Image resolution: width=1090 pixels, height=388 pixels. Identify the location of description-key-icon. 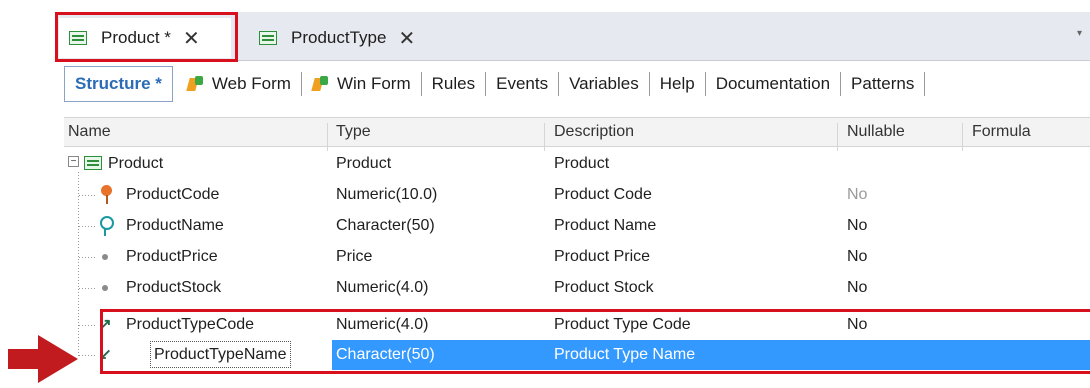
(106, 226).